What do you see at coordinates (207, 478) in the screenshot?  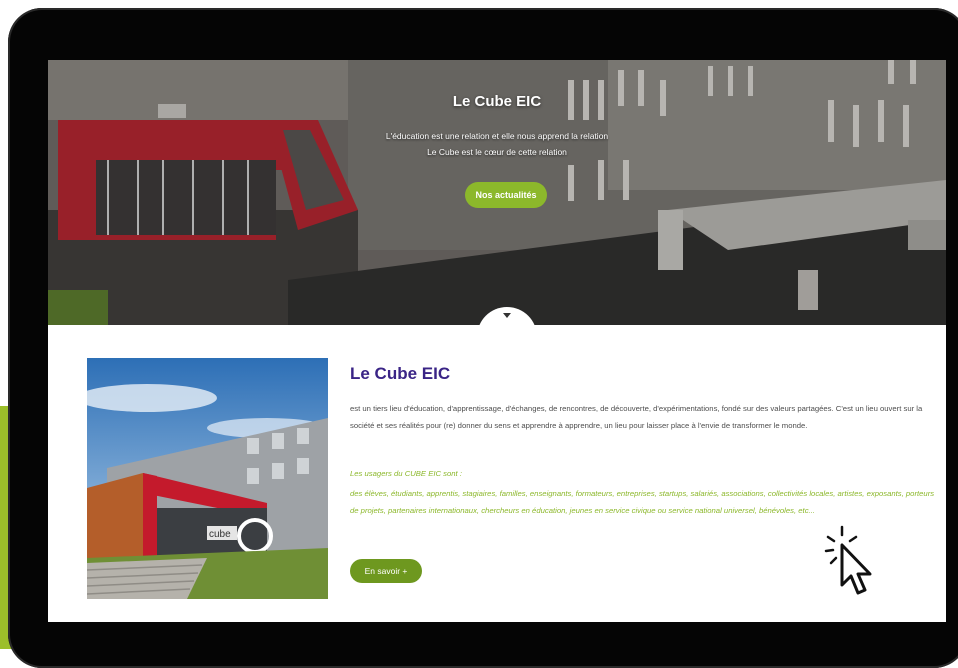 I see `building-photo: cube` at bounding box center [207, 478].